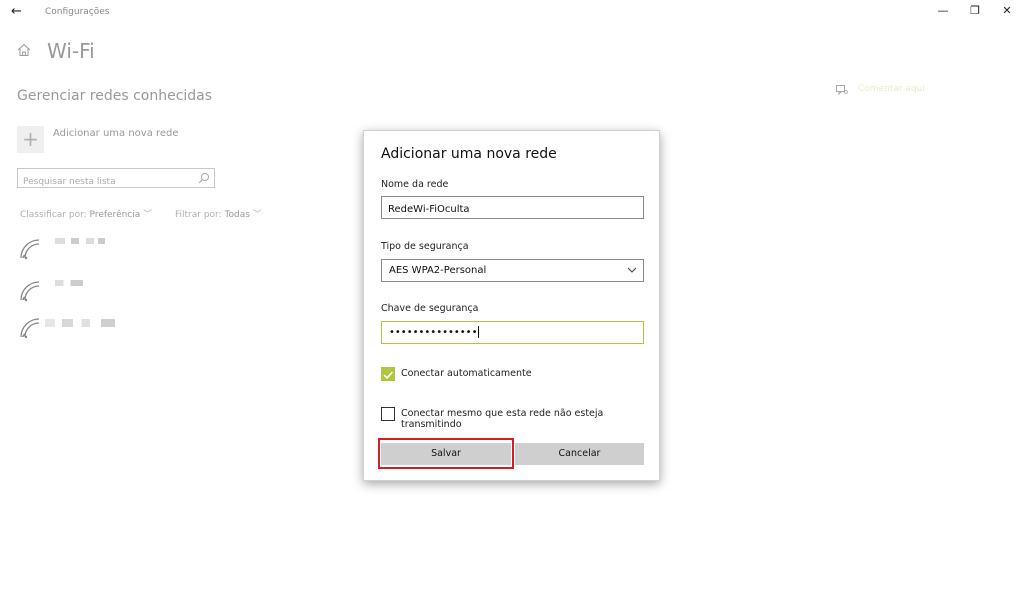 The image size is (1024, 612). I want to click on filter-dropdown: Filtrar por: Todas ﹀, so click(218, 213).